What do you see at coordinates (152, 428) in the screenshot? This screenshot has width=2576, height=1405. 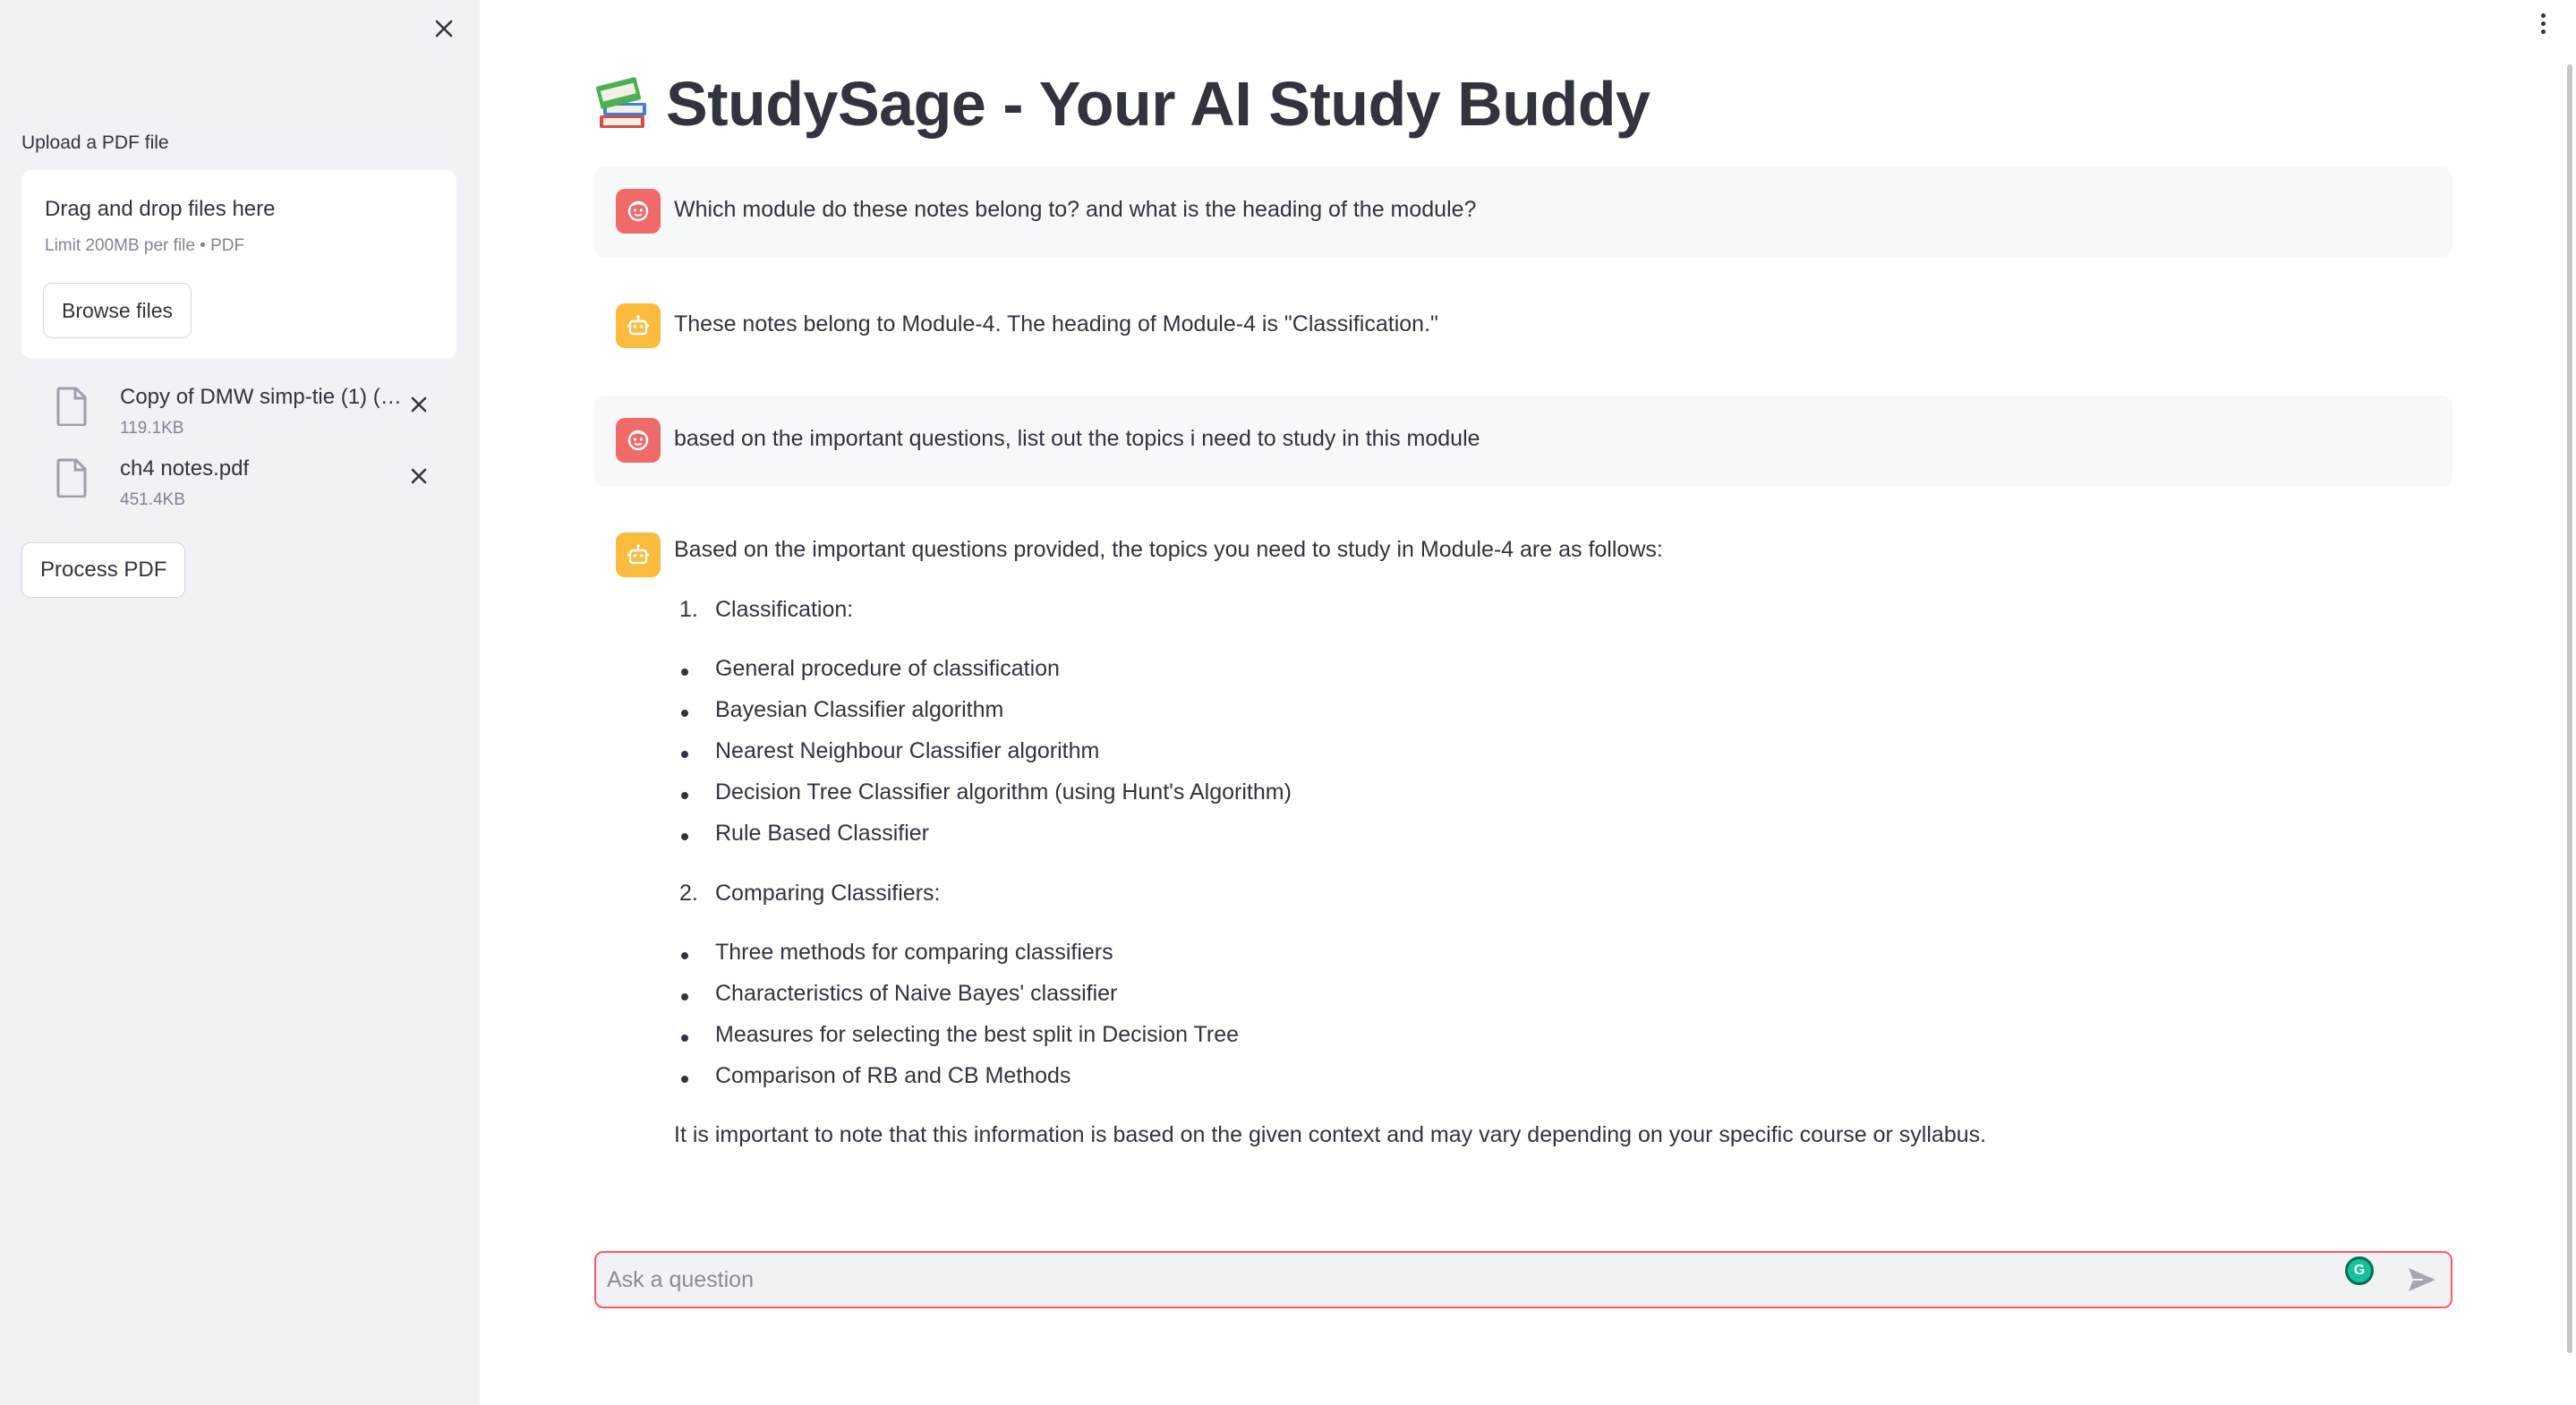 I see `file-size: 119.1KB` at bounding box center [152, 428].